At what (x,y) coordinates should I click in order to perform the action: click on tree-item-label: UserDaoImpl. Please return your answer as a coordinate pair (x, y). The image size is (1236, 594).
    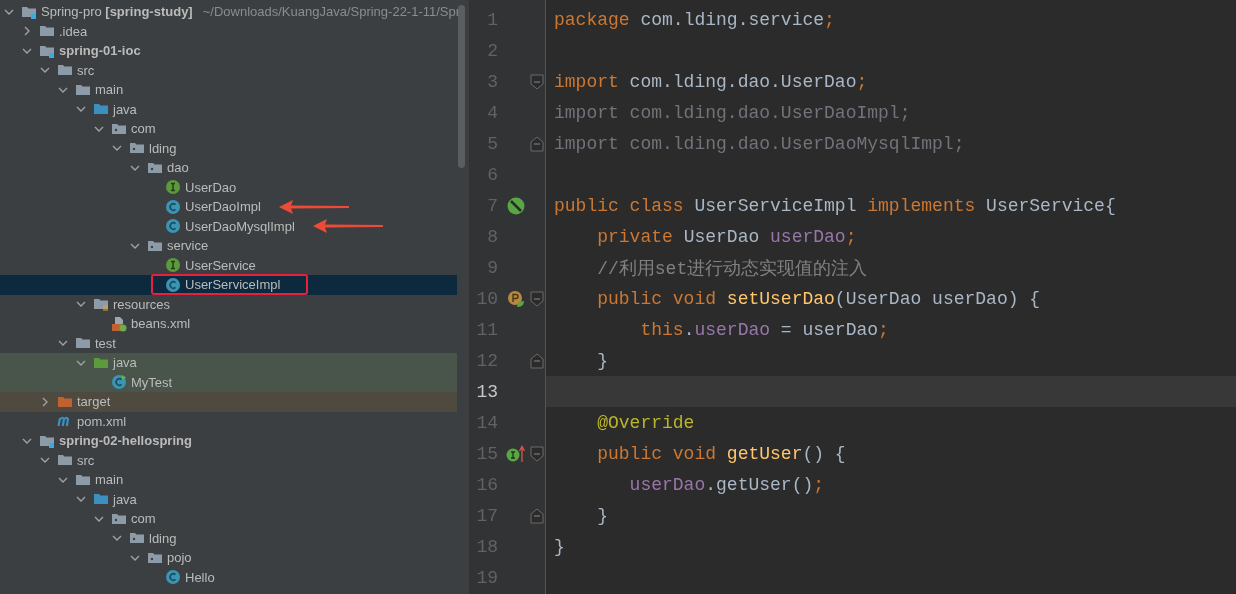
    Looking at the image, I should click on (223, 207).